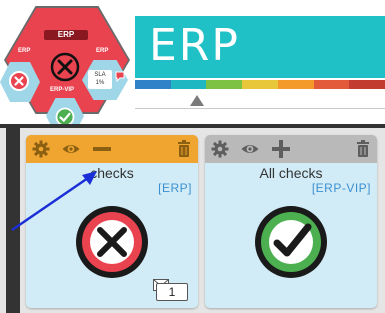 This screenshot has width=385, height=313. What do you see at coordinates (100, 75) in the screenshot?
I see `sla-label: SLA` at bounding box center [100, 75].